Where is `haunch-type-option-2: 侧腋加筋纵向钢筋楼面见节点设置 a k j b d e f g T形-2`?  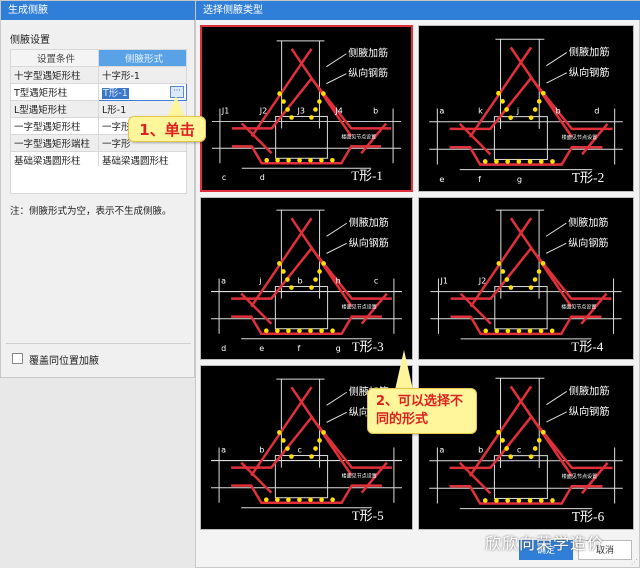 haunch-type-option-2: 侧腋加筋纵向钢筋楼面见节点设置 a k j b d e f g T形-2 is located at coordinates (526, 108).